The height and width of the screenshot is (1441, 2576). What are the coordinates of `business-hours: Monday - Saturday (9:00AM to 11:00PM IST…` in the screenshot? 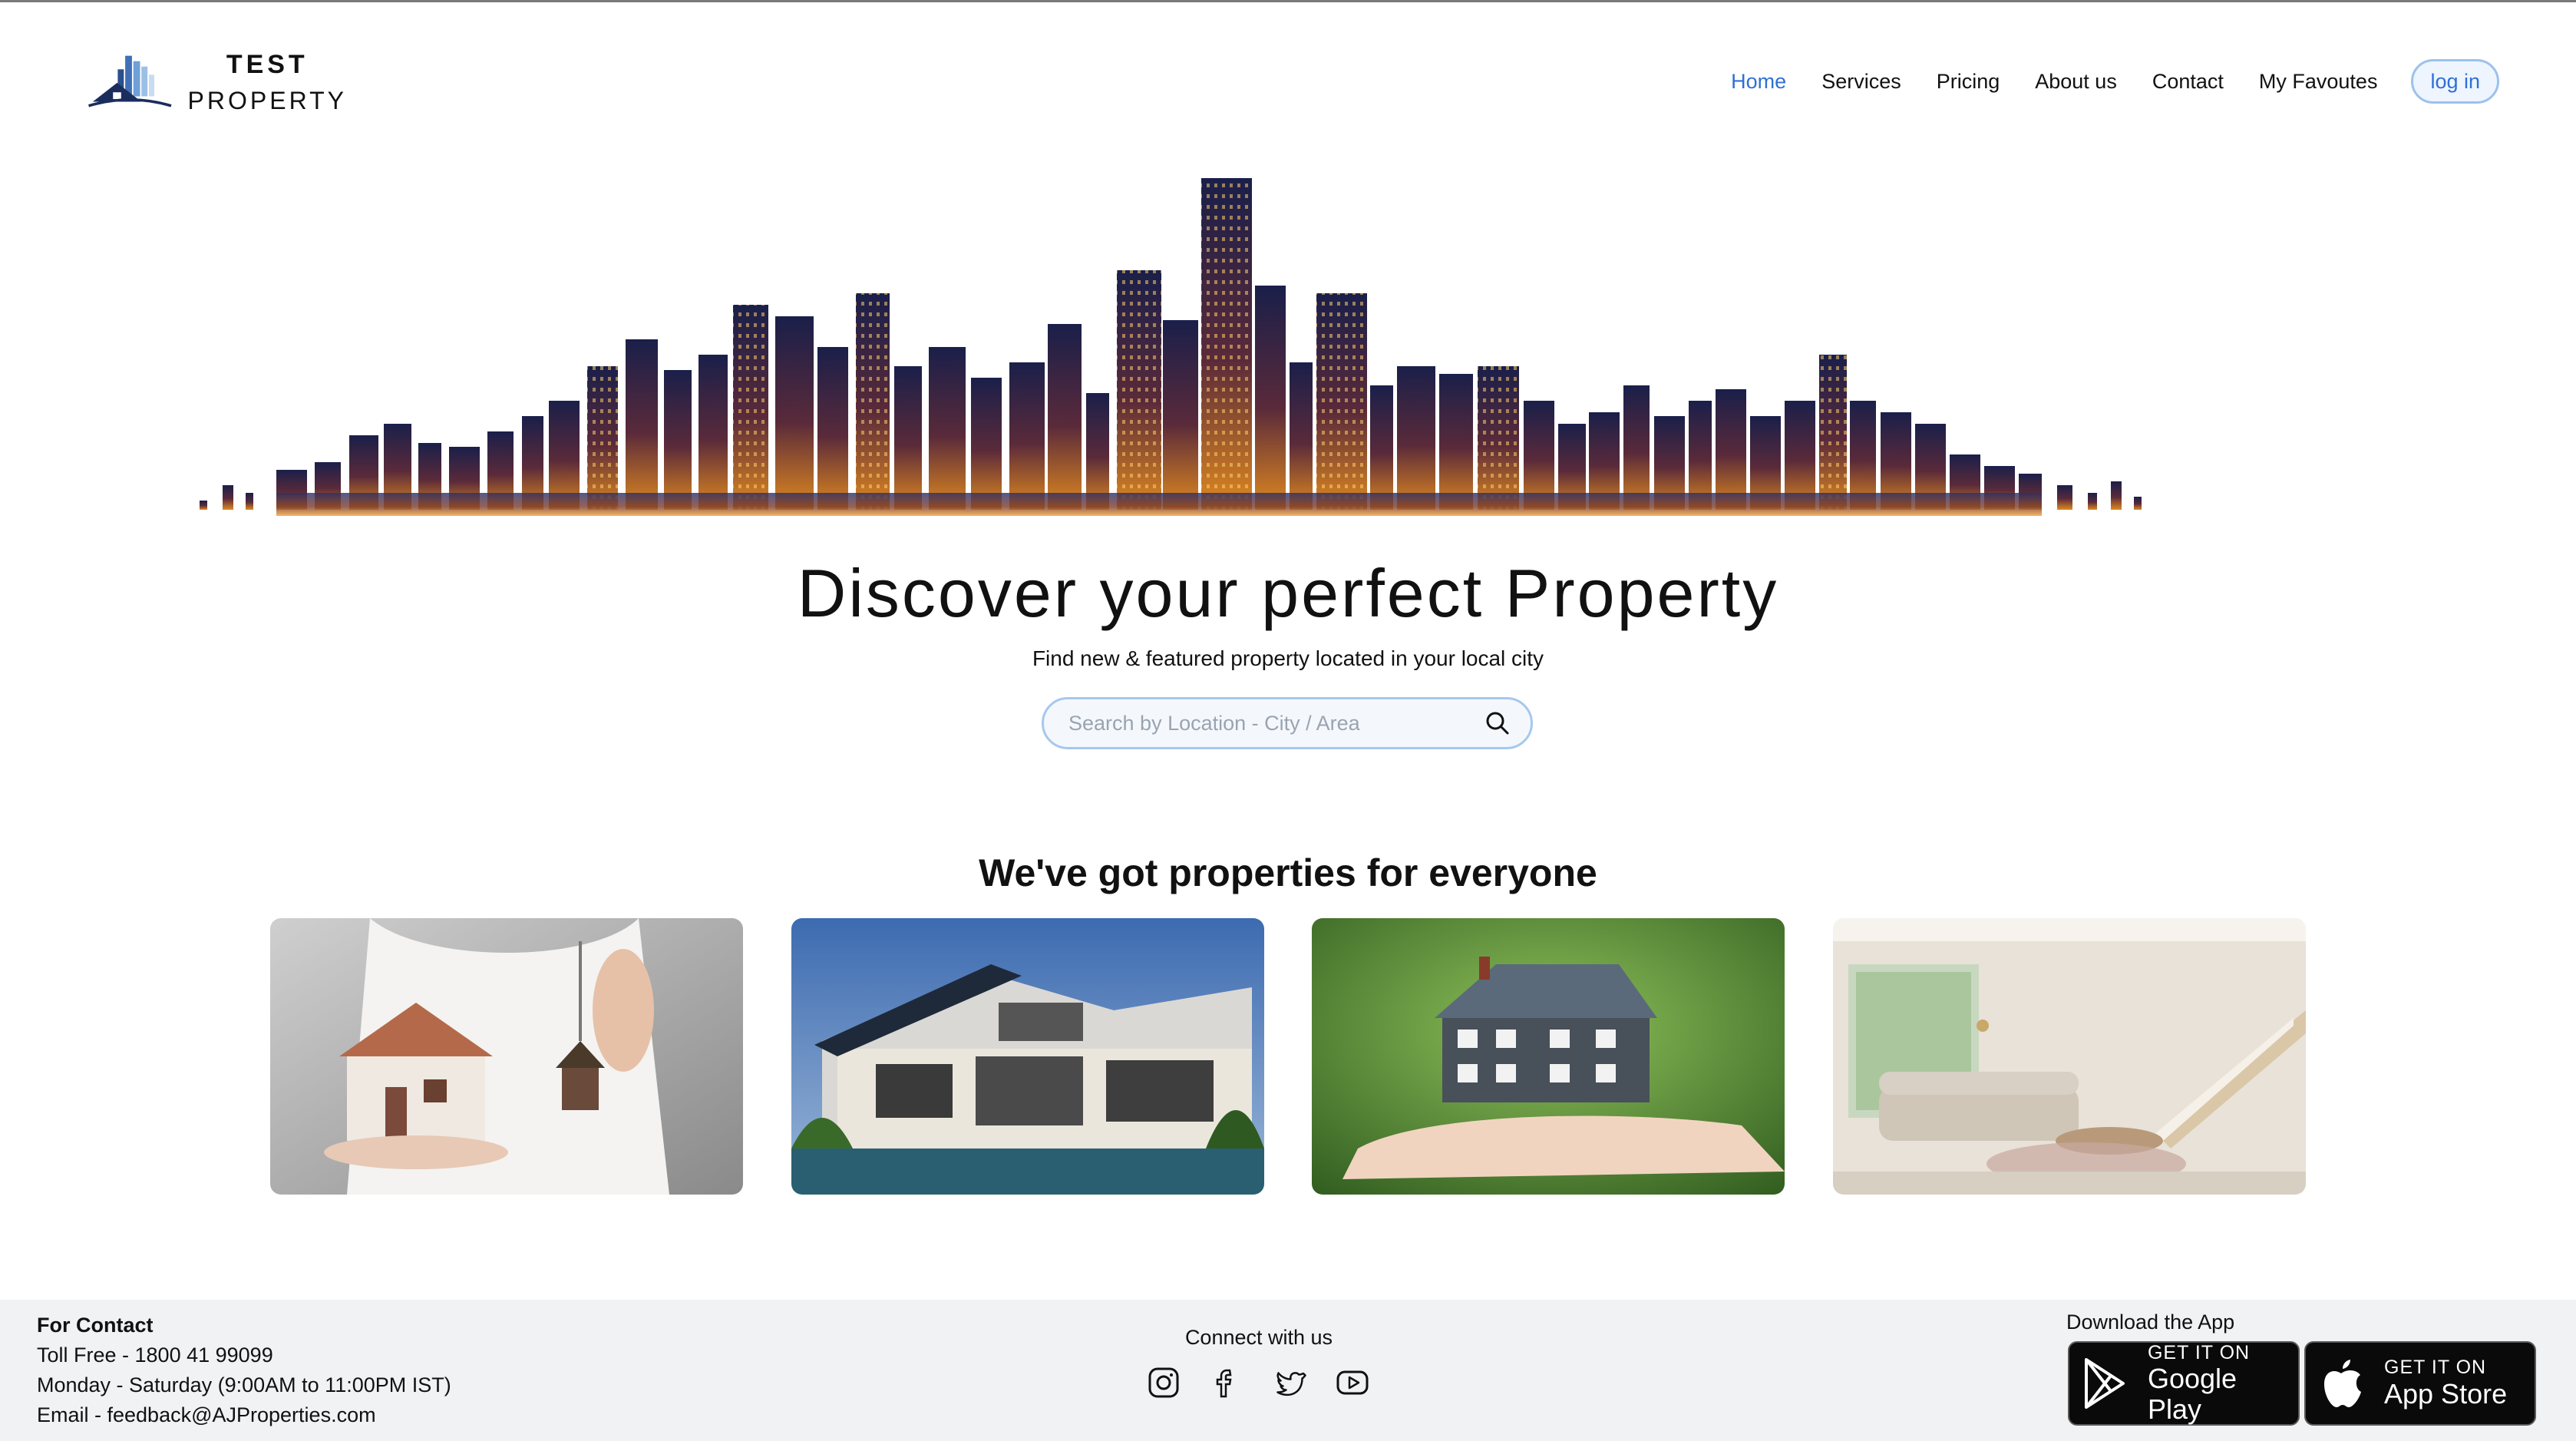 It's located at (244, 1384).